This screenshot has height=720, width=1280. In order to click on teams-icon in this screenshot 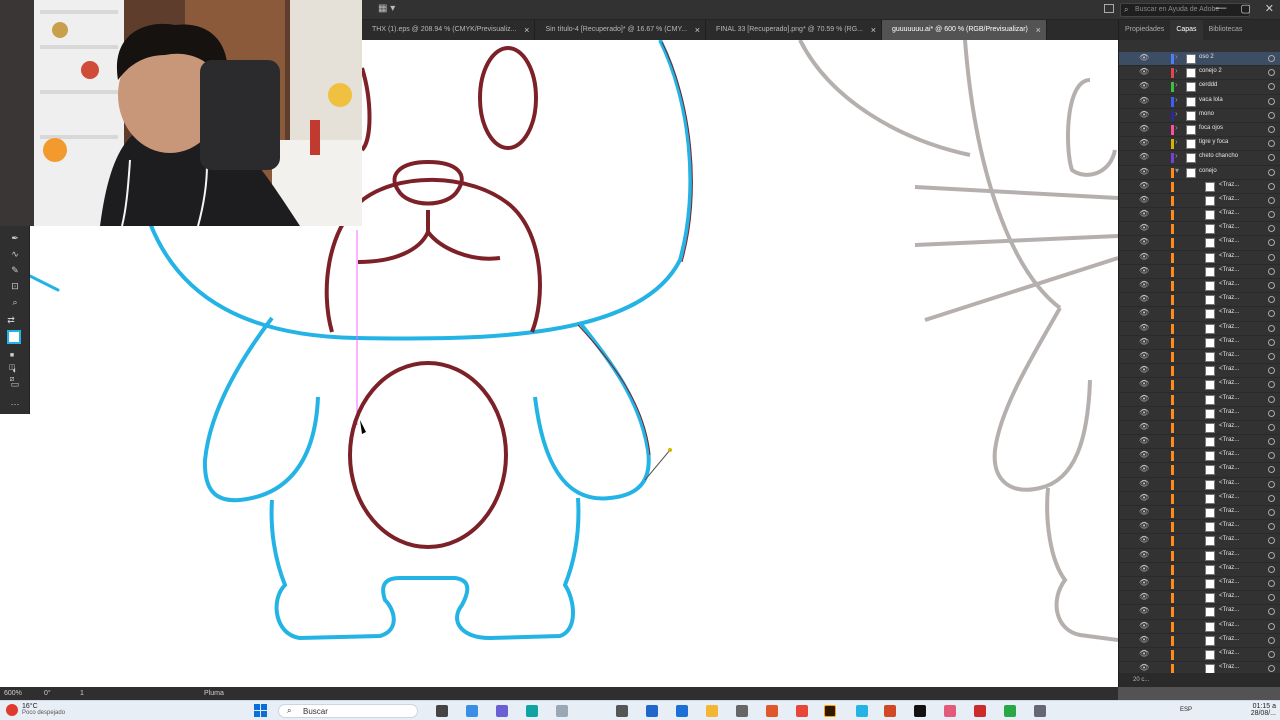, I will do `click(502, 711)`.